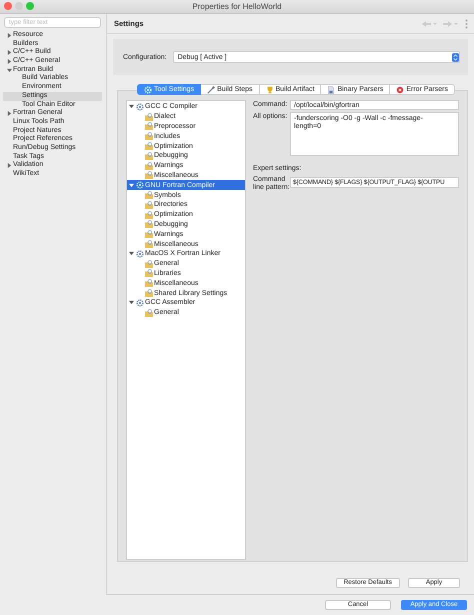  What do you see at coordinates (400, 90) in the screenshot?
I see `error-icon` at bounding box center [400, 90].